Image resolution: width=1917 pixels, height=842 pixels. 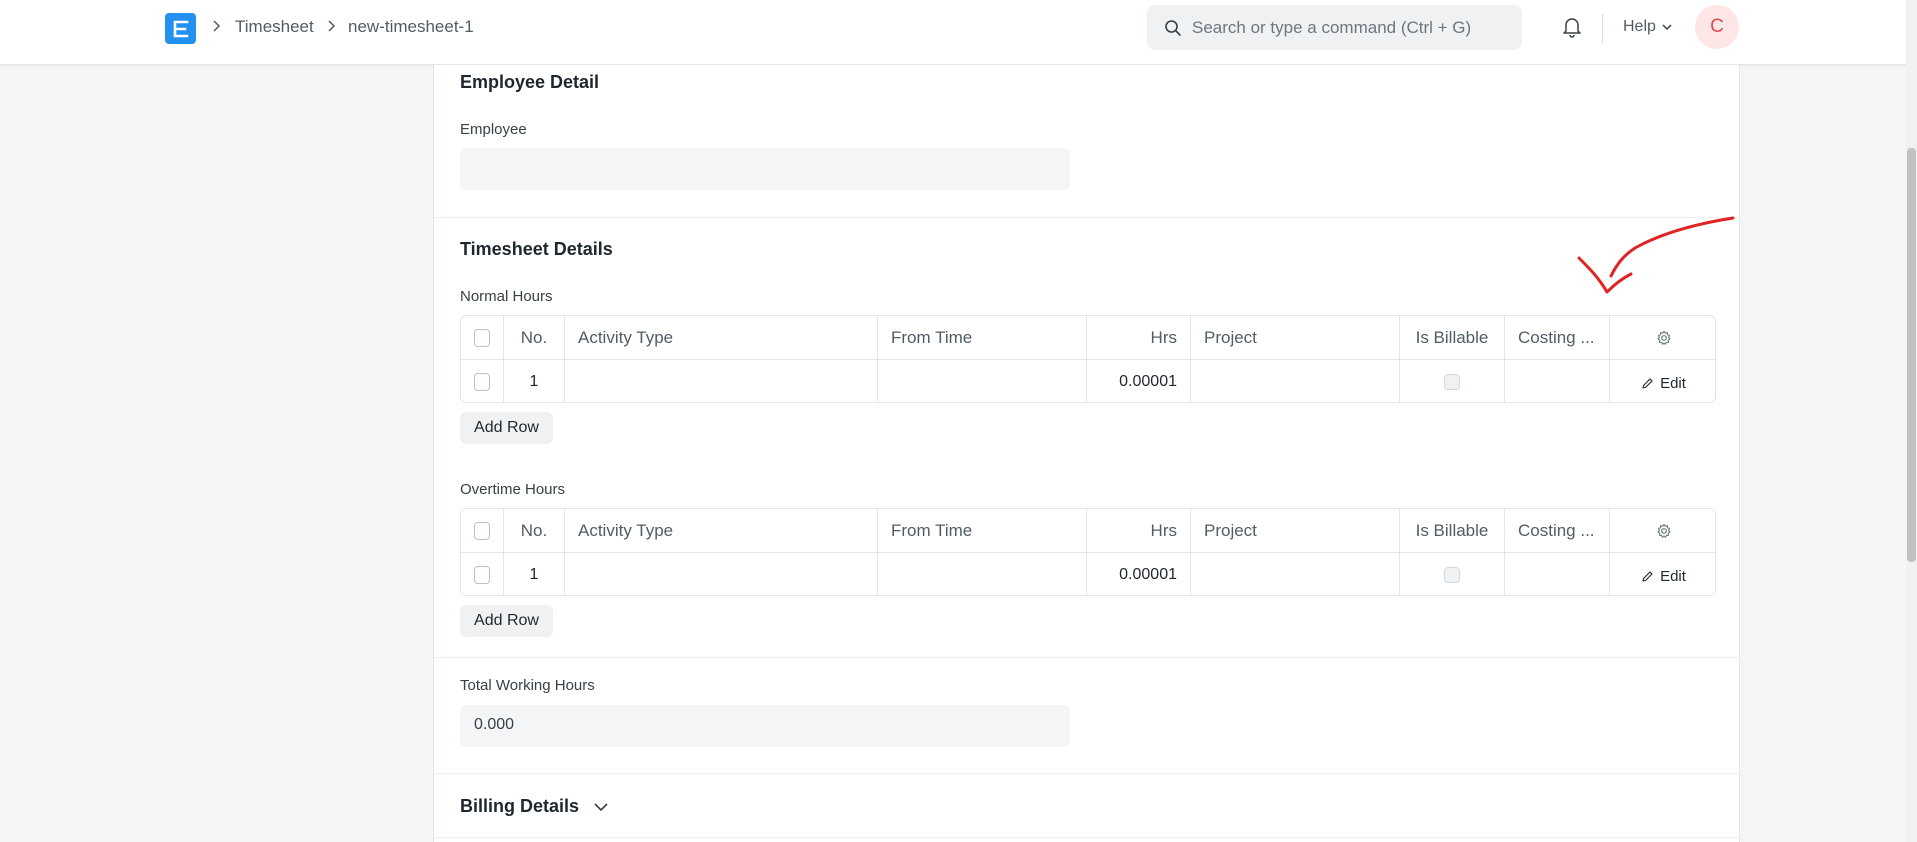 I want to click on billing-section-toggle: Billing Details, so click(x=534, y=806).